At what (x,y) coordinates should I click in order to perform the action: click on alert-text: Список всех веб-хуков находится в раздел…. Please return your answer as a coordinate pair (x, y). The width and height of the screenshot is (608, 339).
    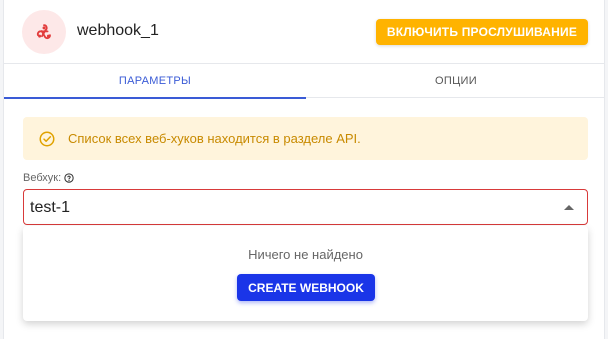
    Looking at the image, I should click on (214, 138).